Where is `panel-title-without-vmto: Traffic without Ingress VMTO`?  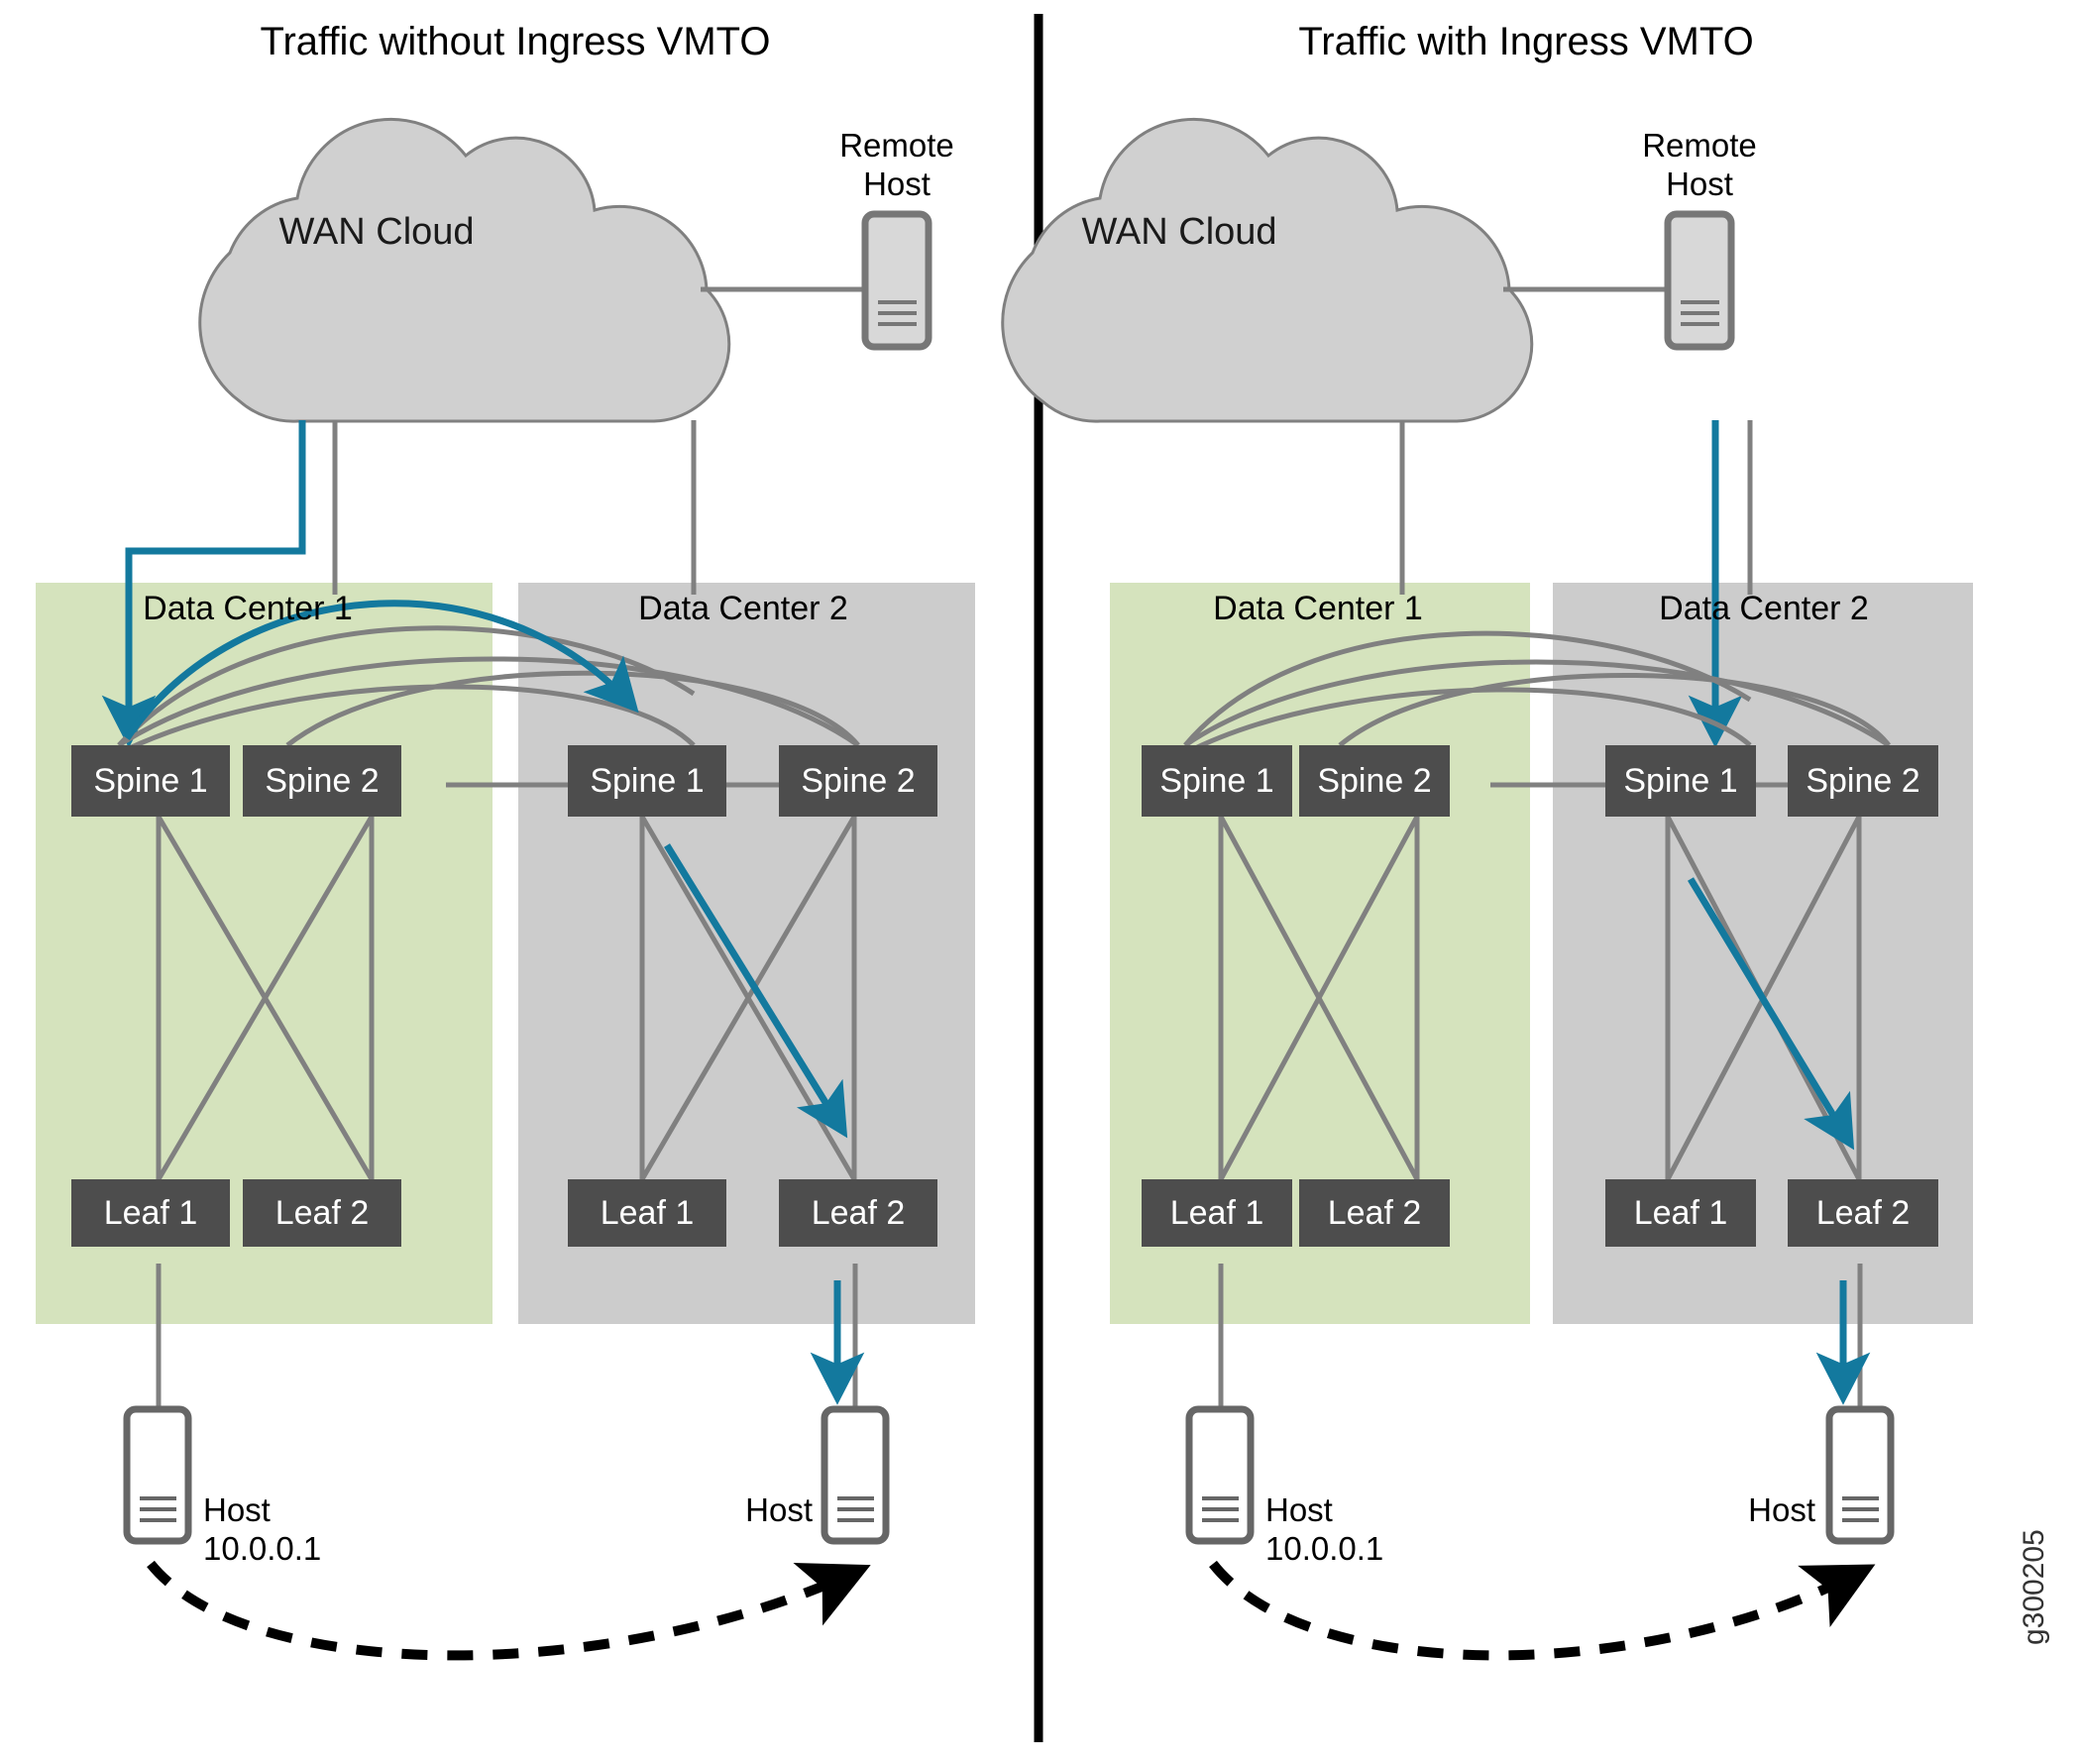 panel-title-without-vmto: Traffic without Ingress VMTO is located at coordinates (515, 41).